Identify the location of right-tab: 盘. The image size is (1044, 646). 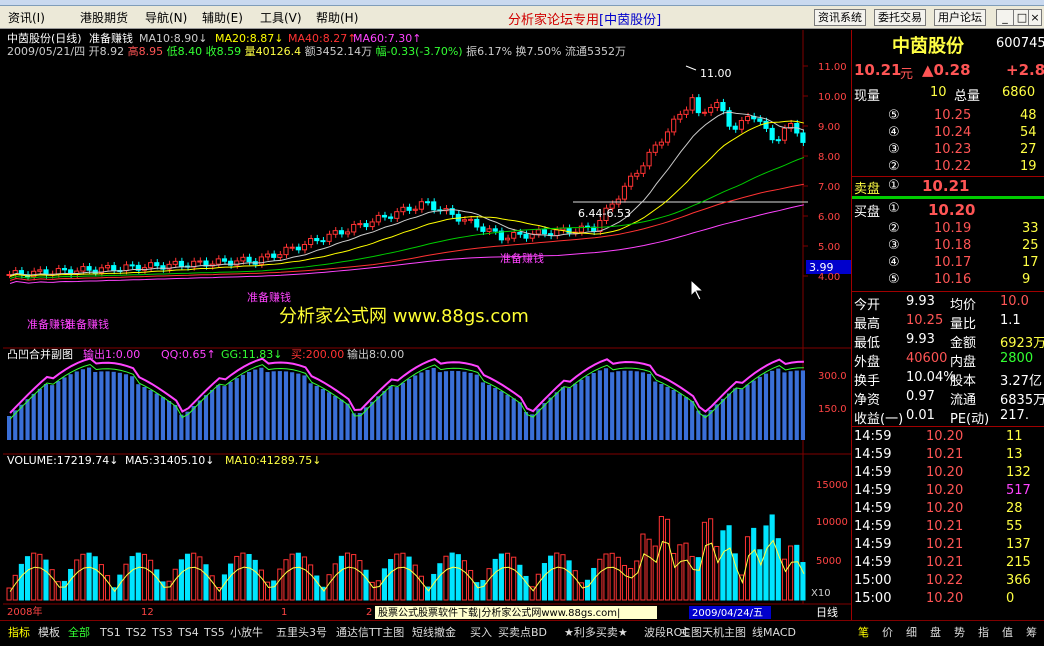
(935, 633).